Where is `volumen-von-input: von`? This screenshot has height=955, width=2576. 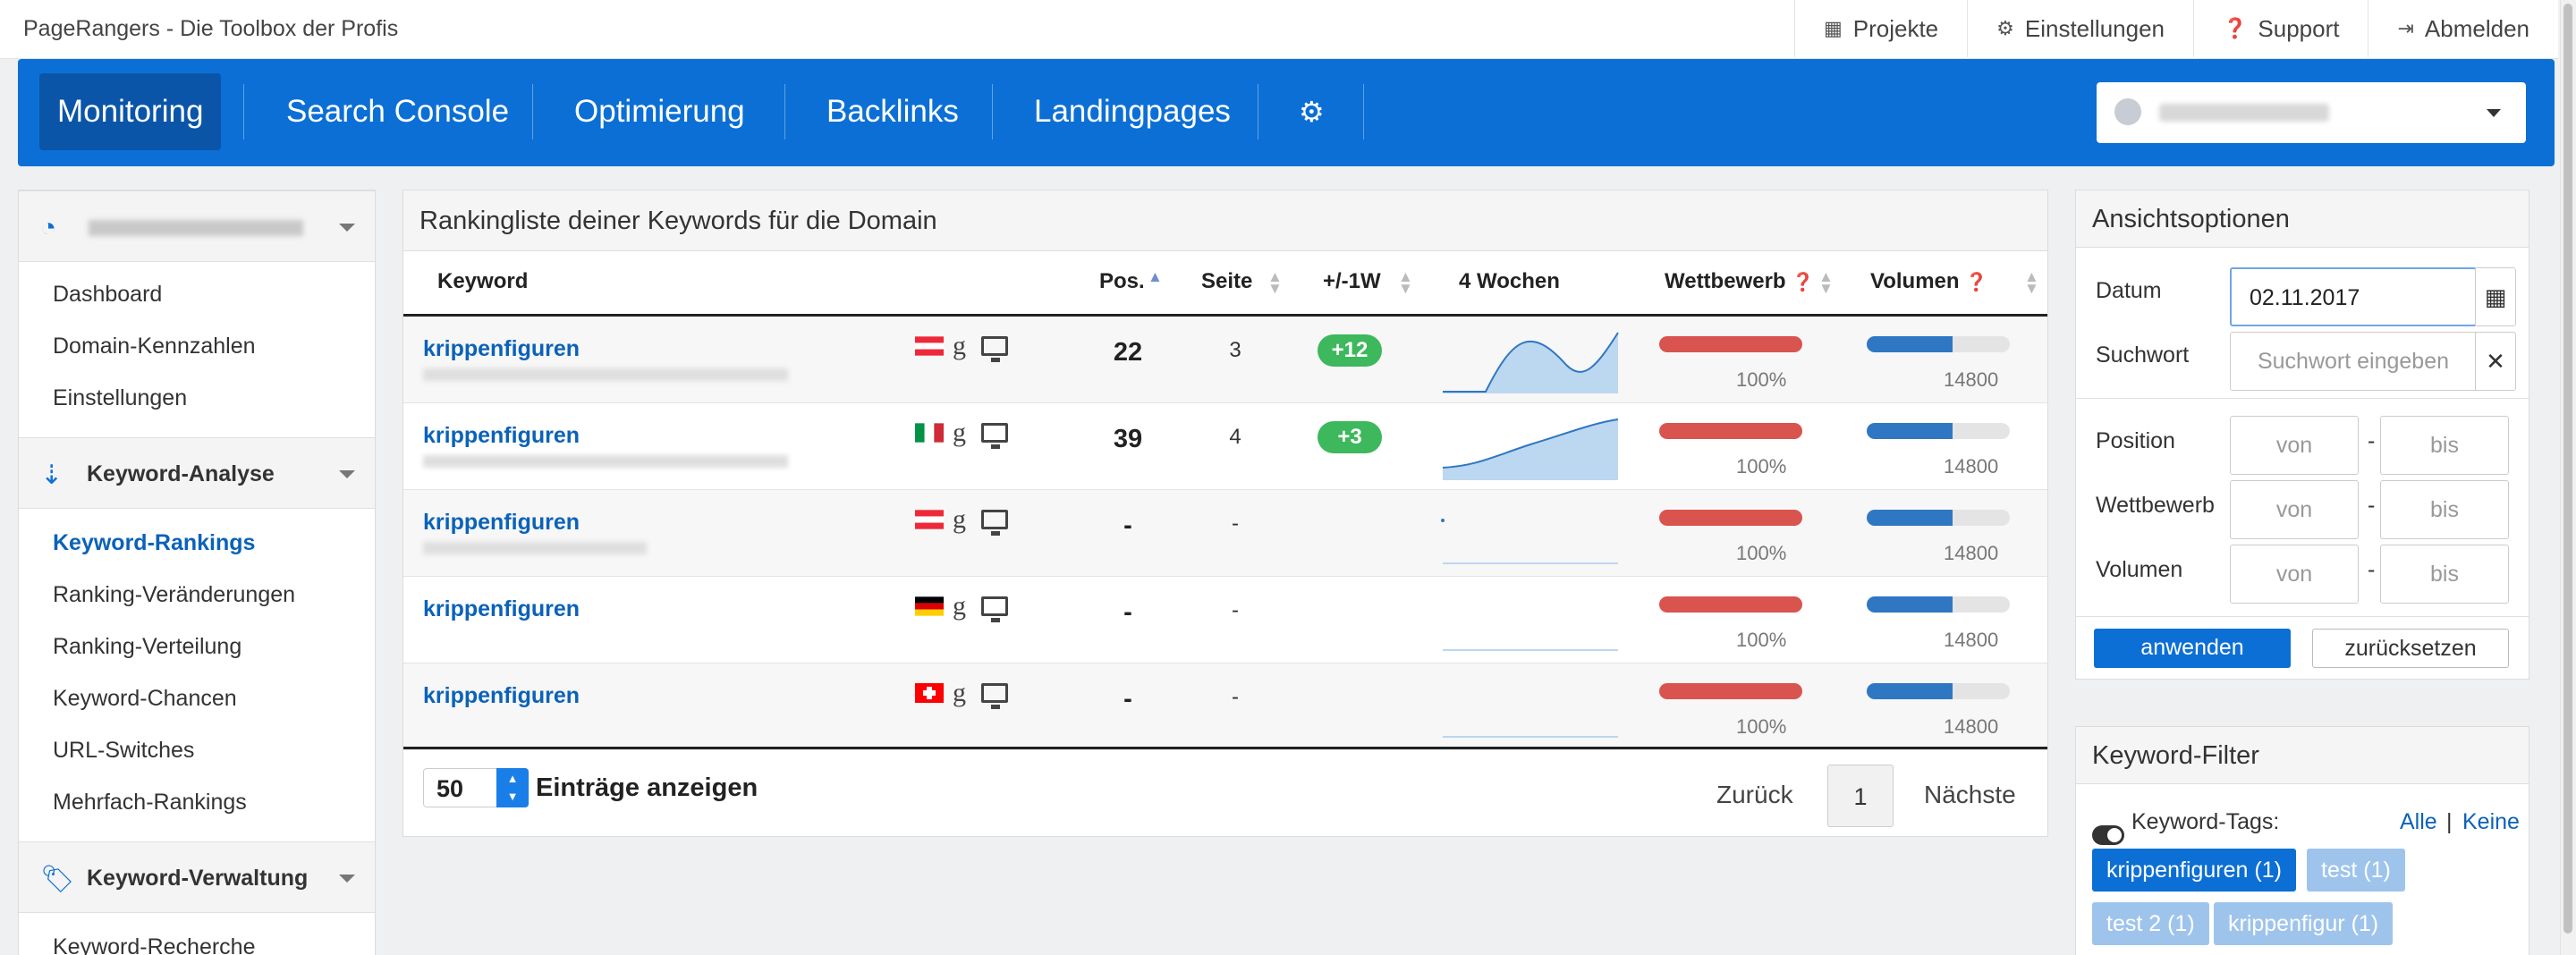
volumen-von-input: von is located at coordinates (2294, 574).